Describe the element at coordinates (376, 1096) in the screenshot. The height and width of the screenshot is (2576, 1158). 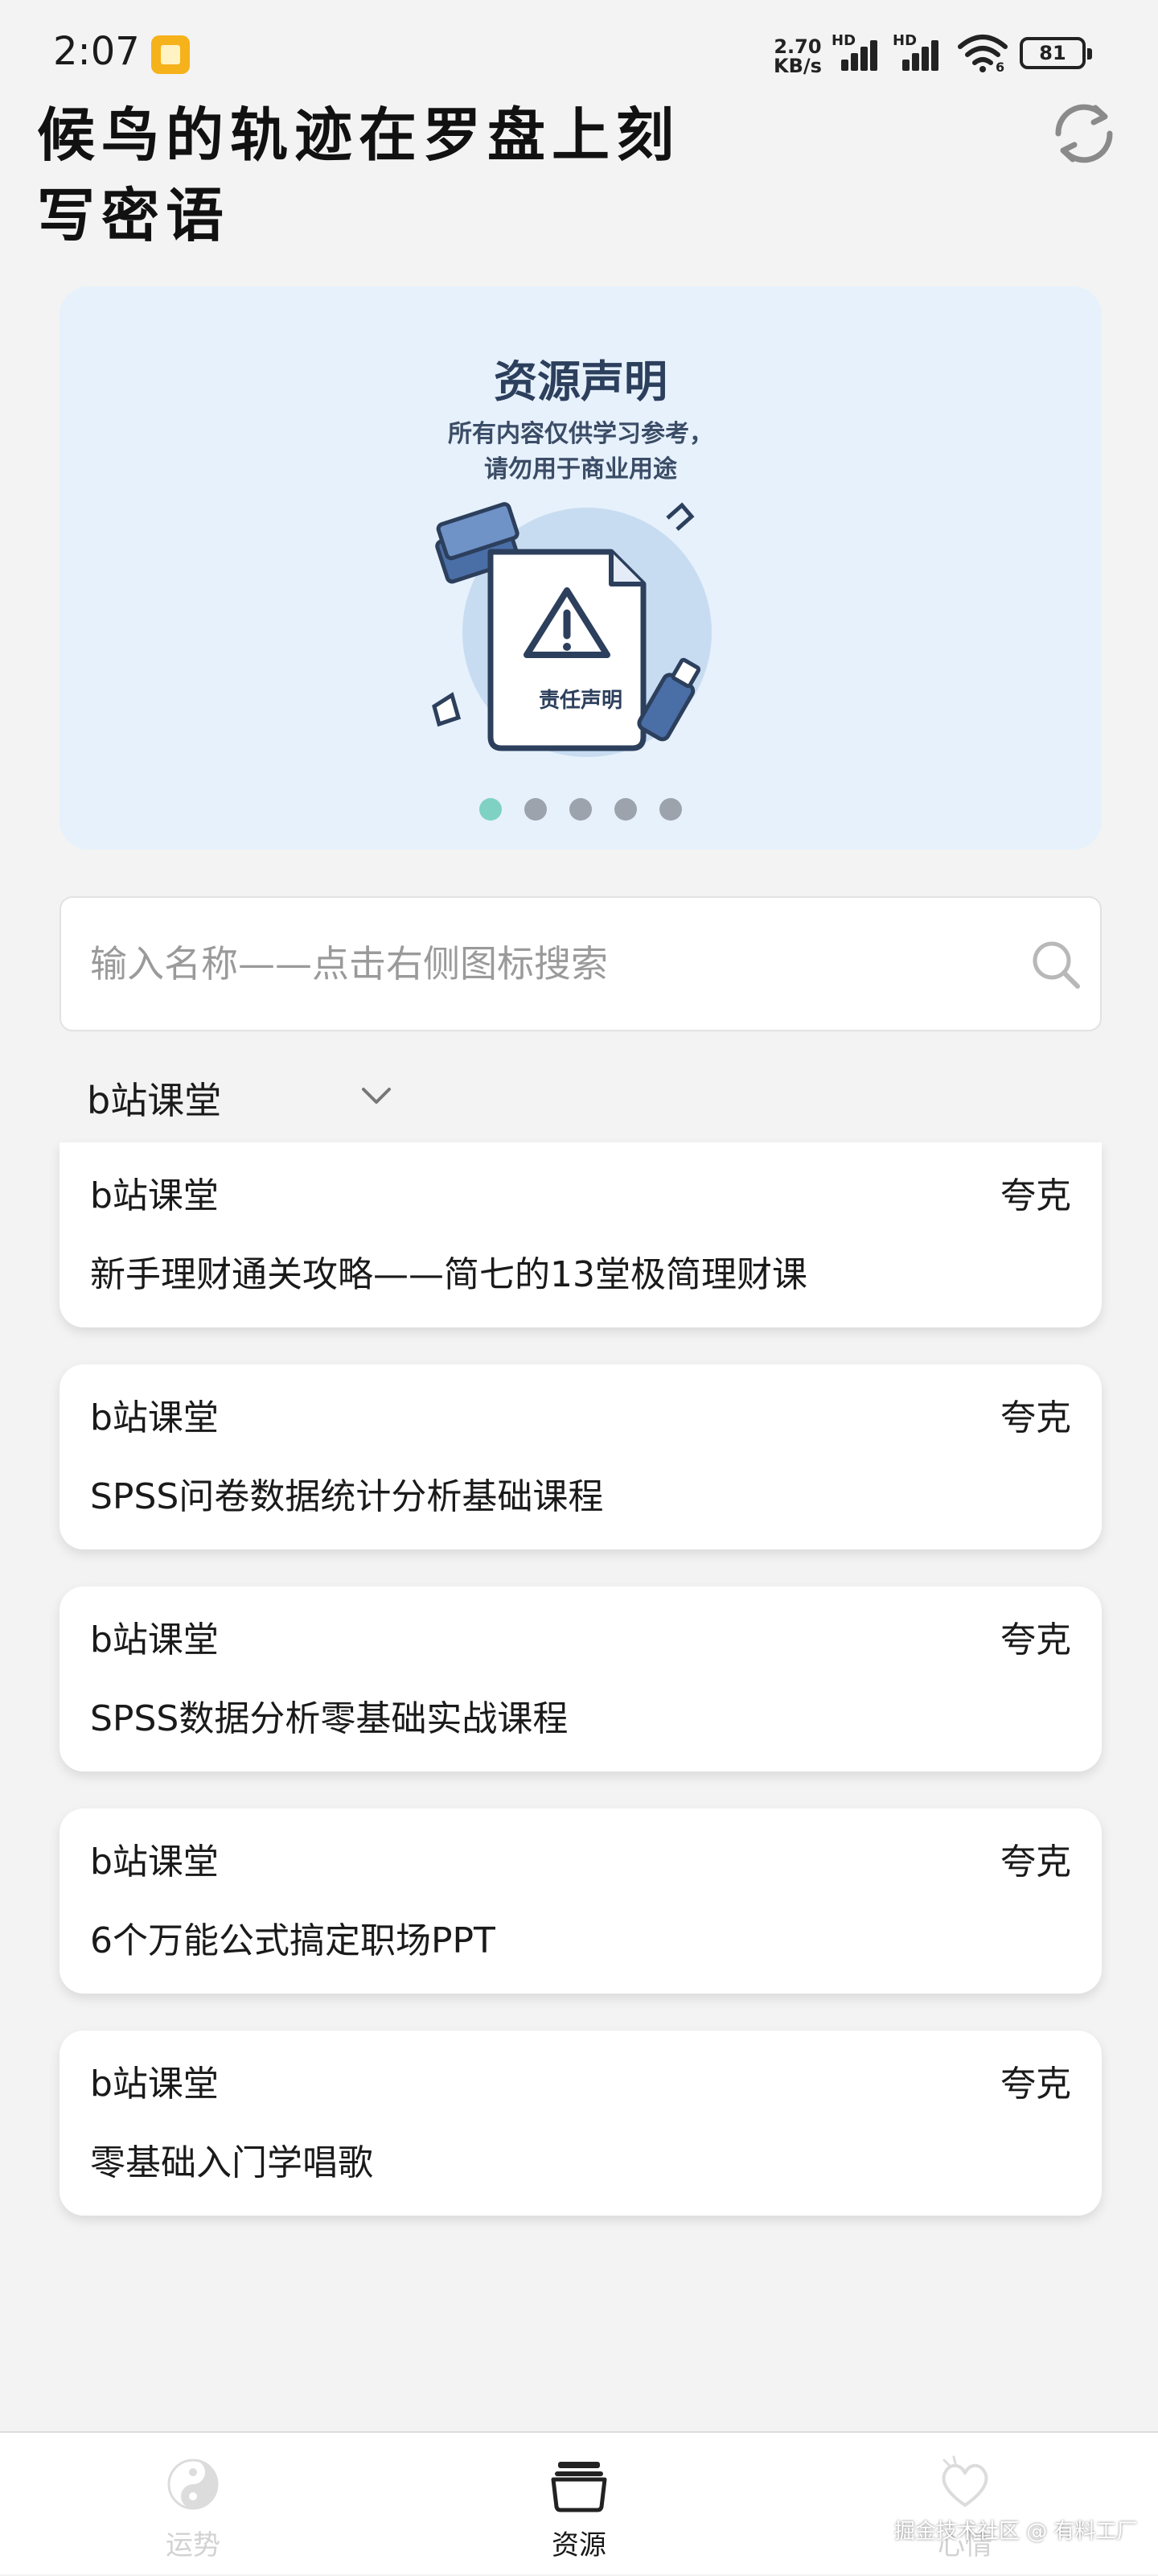
I see `chevron-down-icon` at that location.